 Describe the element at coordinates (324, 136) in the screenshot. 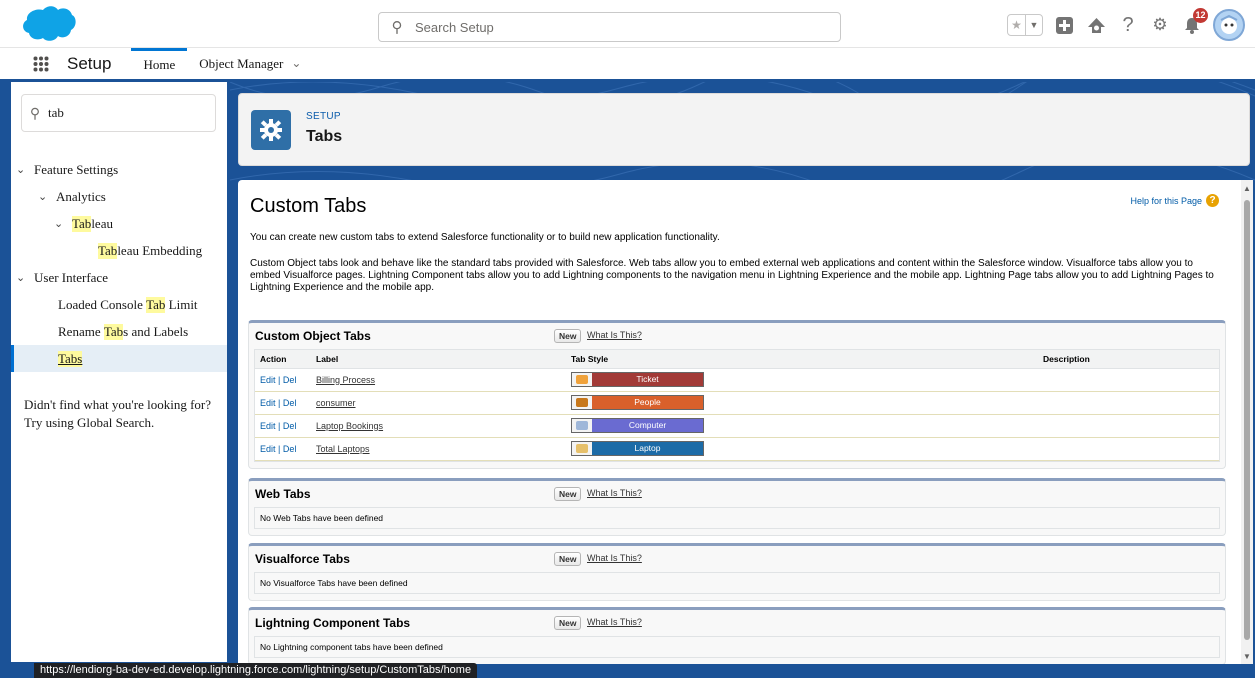

I see `page-title: Tabs` at that location.